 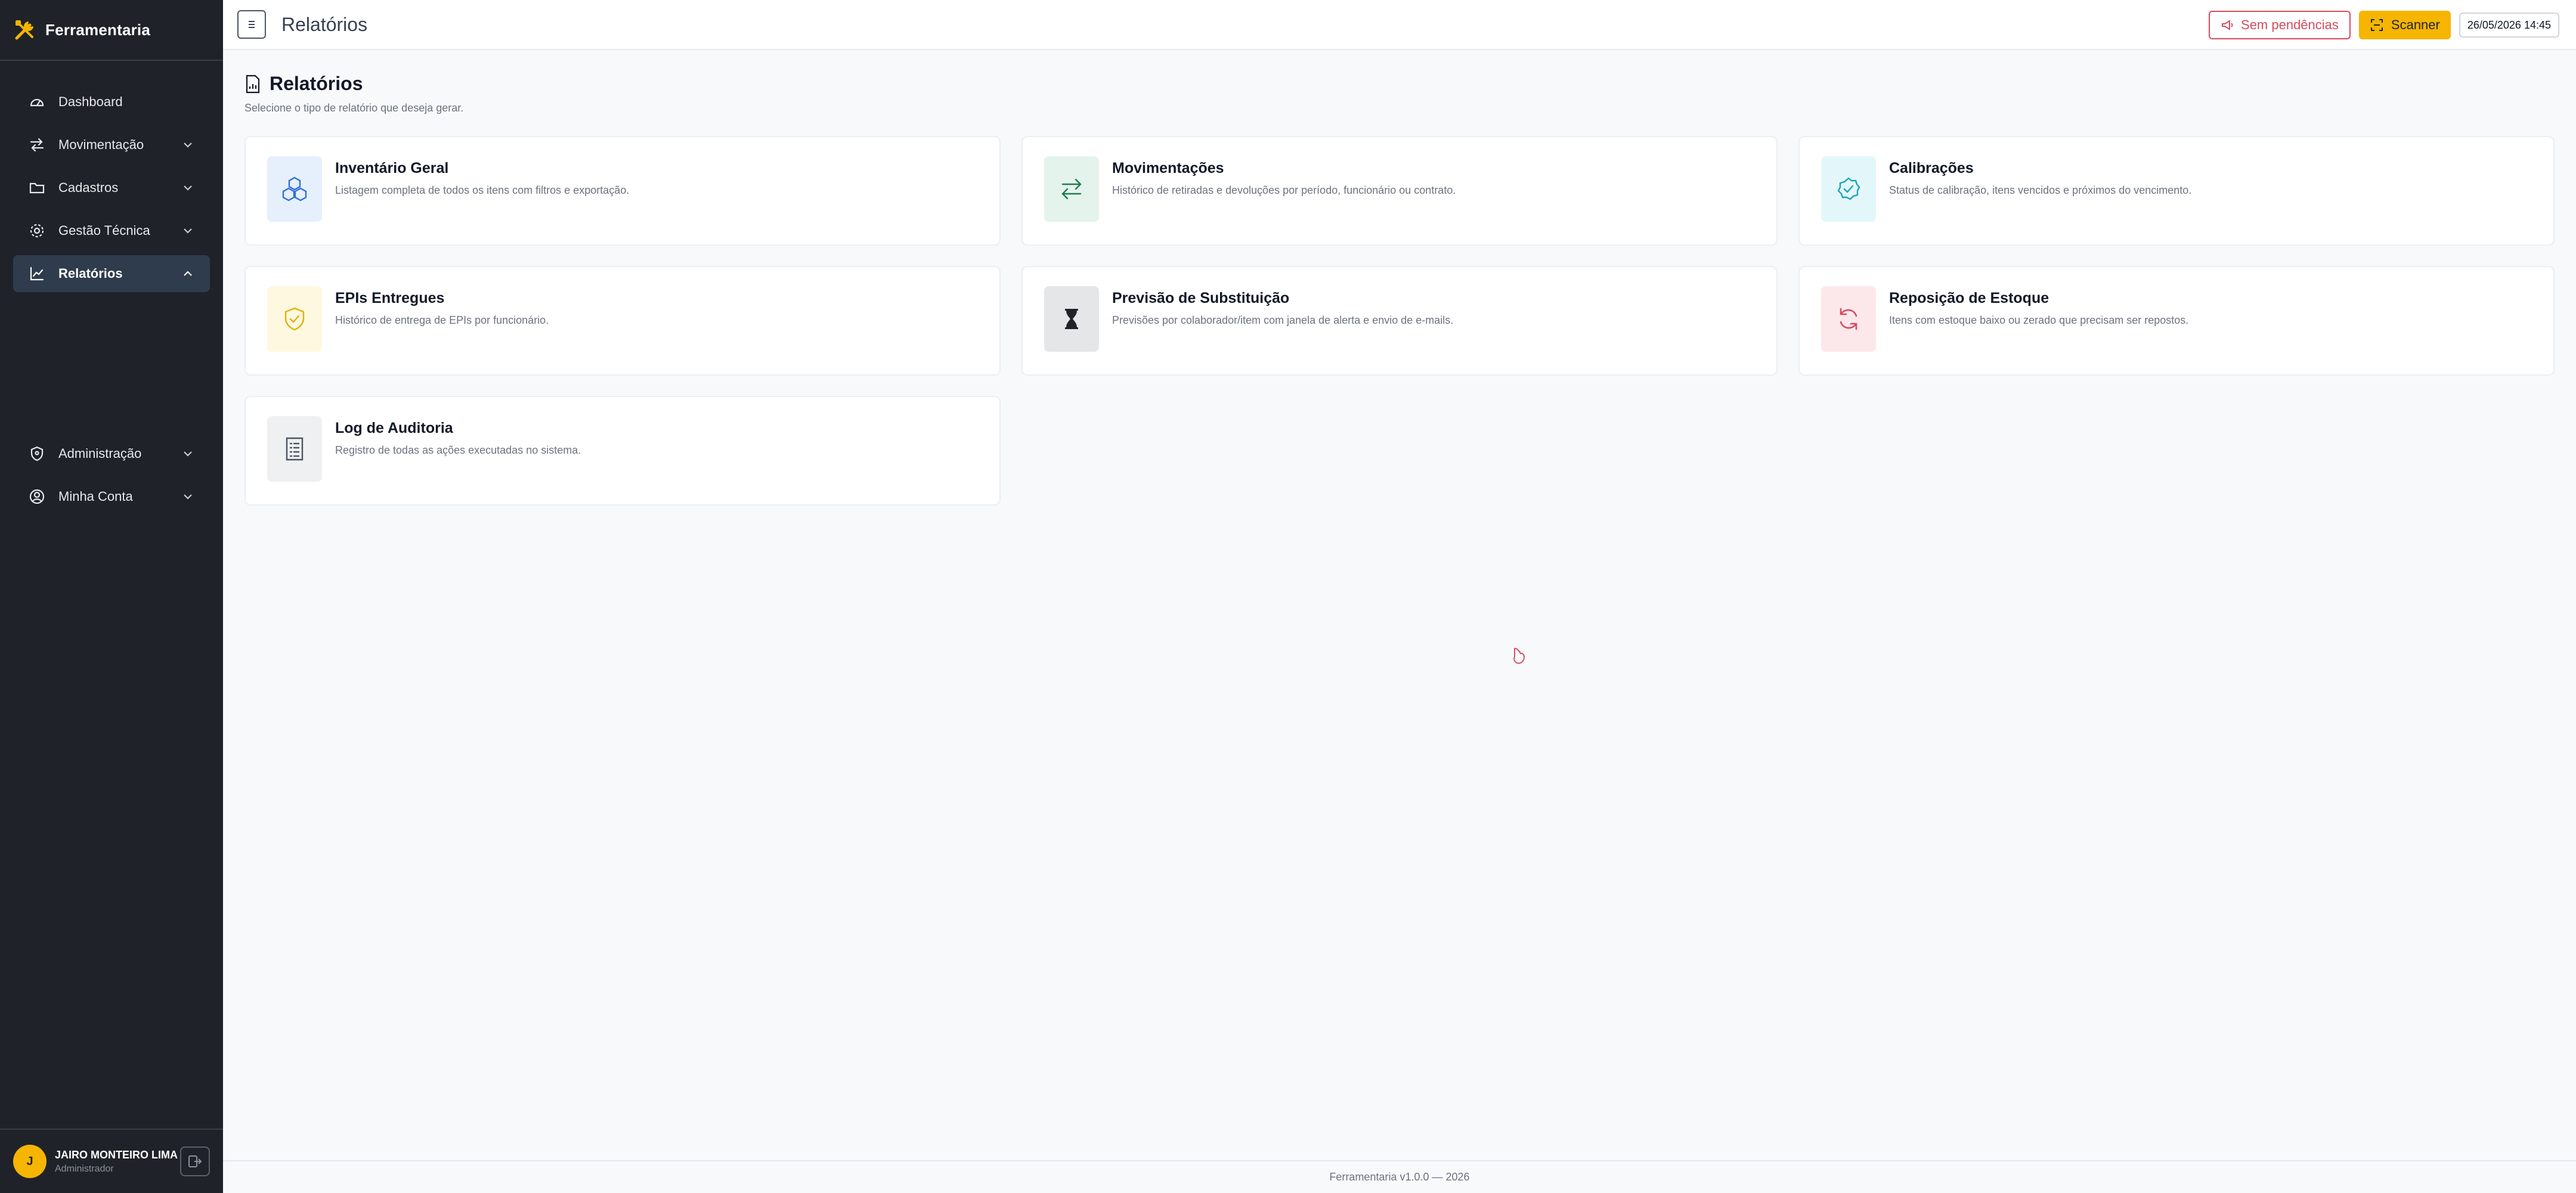 What do you see at coordinates (37, 496) in the screenshot?
I see `user-circle-icon` at bounding box center [37, 496].